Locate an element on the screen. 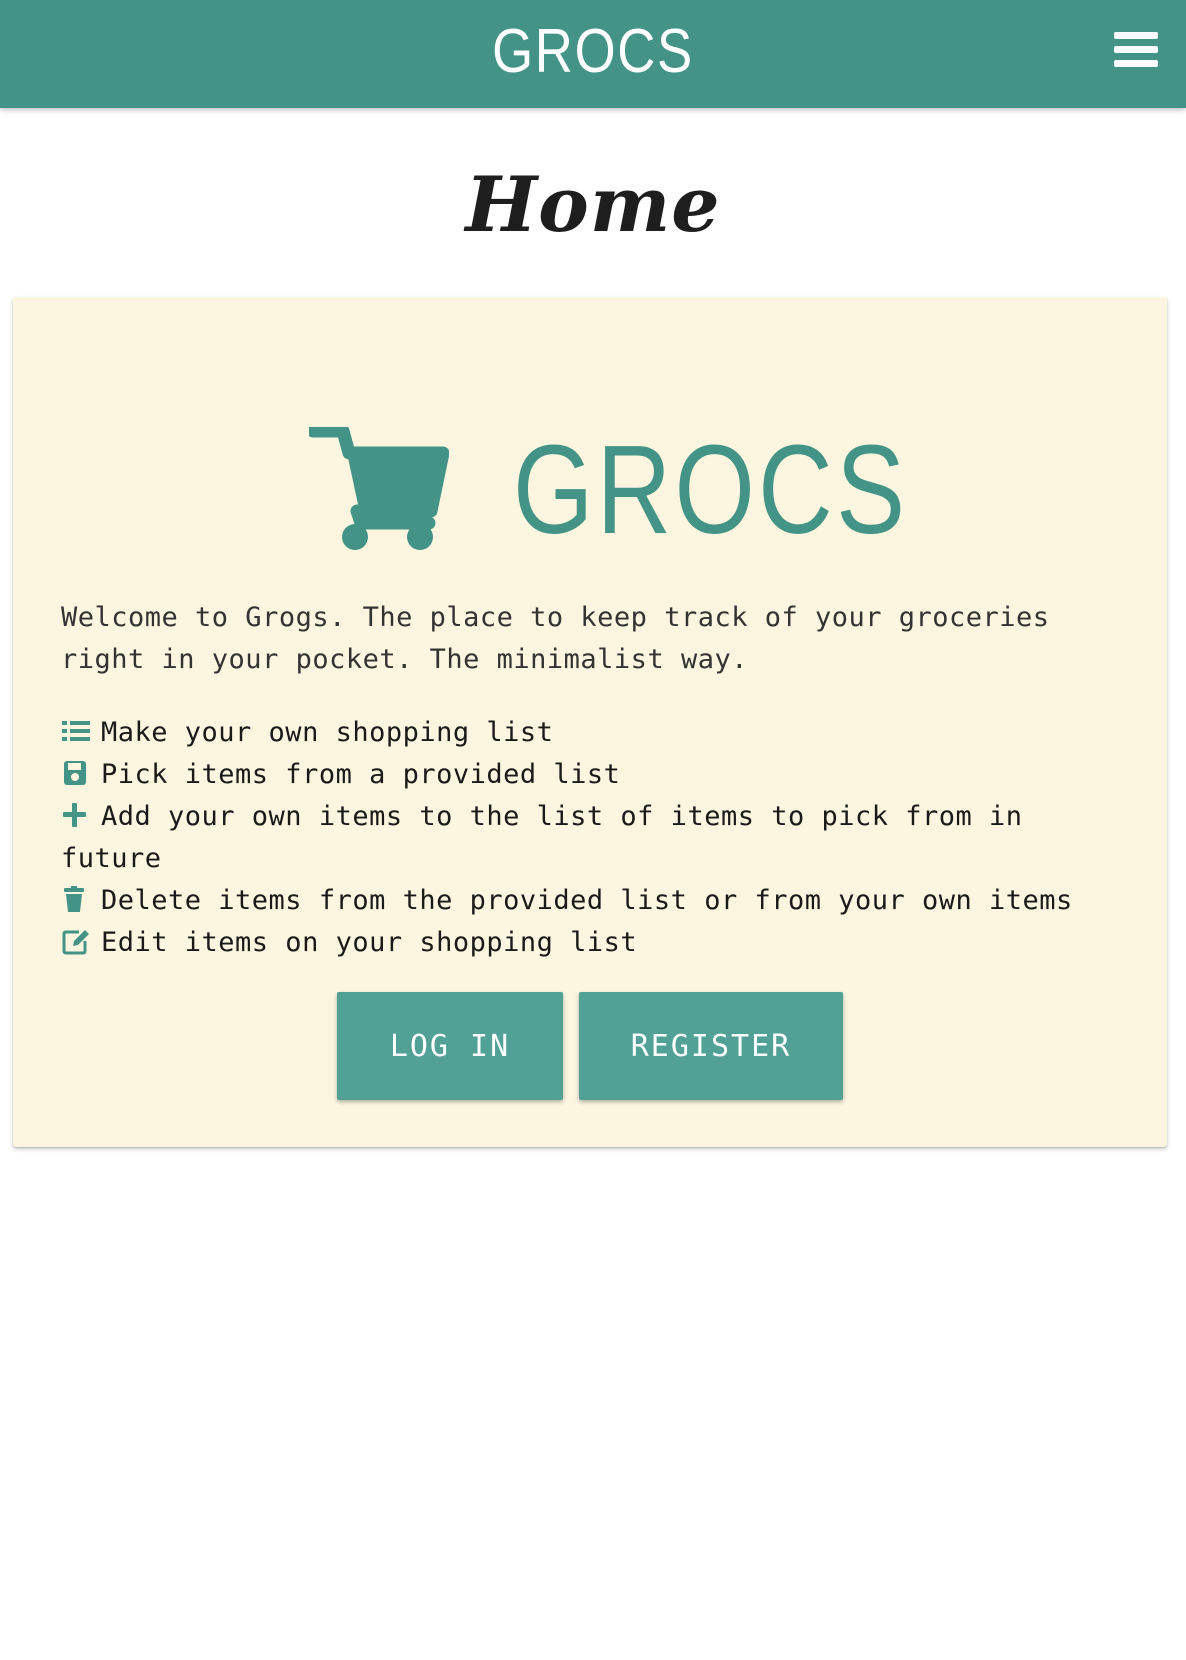 The width and height of the screenshot is (1186, 1660). login-button: LOG IN is located at coordinates (450, 1046).